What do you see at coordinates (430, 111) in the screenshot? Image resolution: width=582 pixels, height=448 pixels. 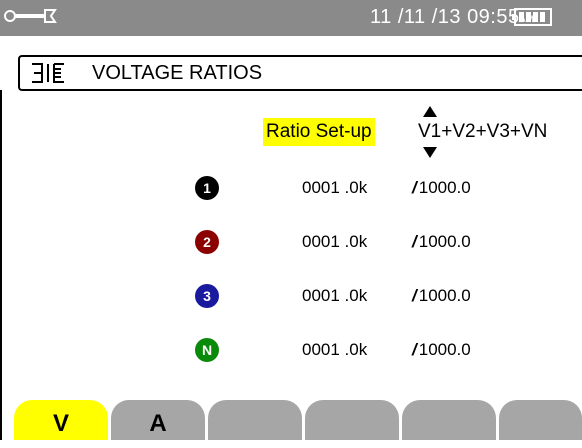 I see `arrow-up-icon` at bounding box center [430, 111].